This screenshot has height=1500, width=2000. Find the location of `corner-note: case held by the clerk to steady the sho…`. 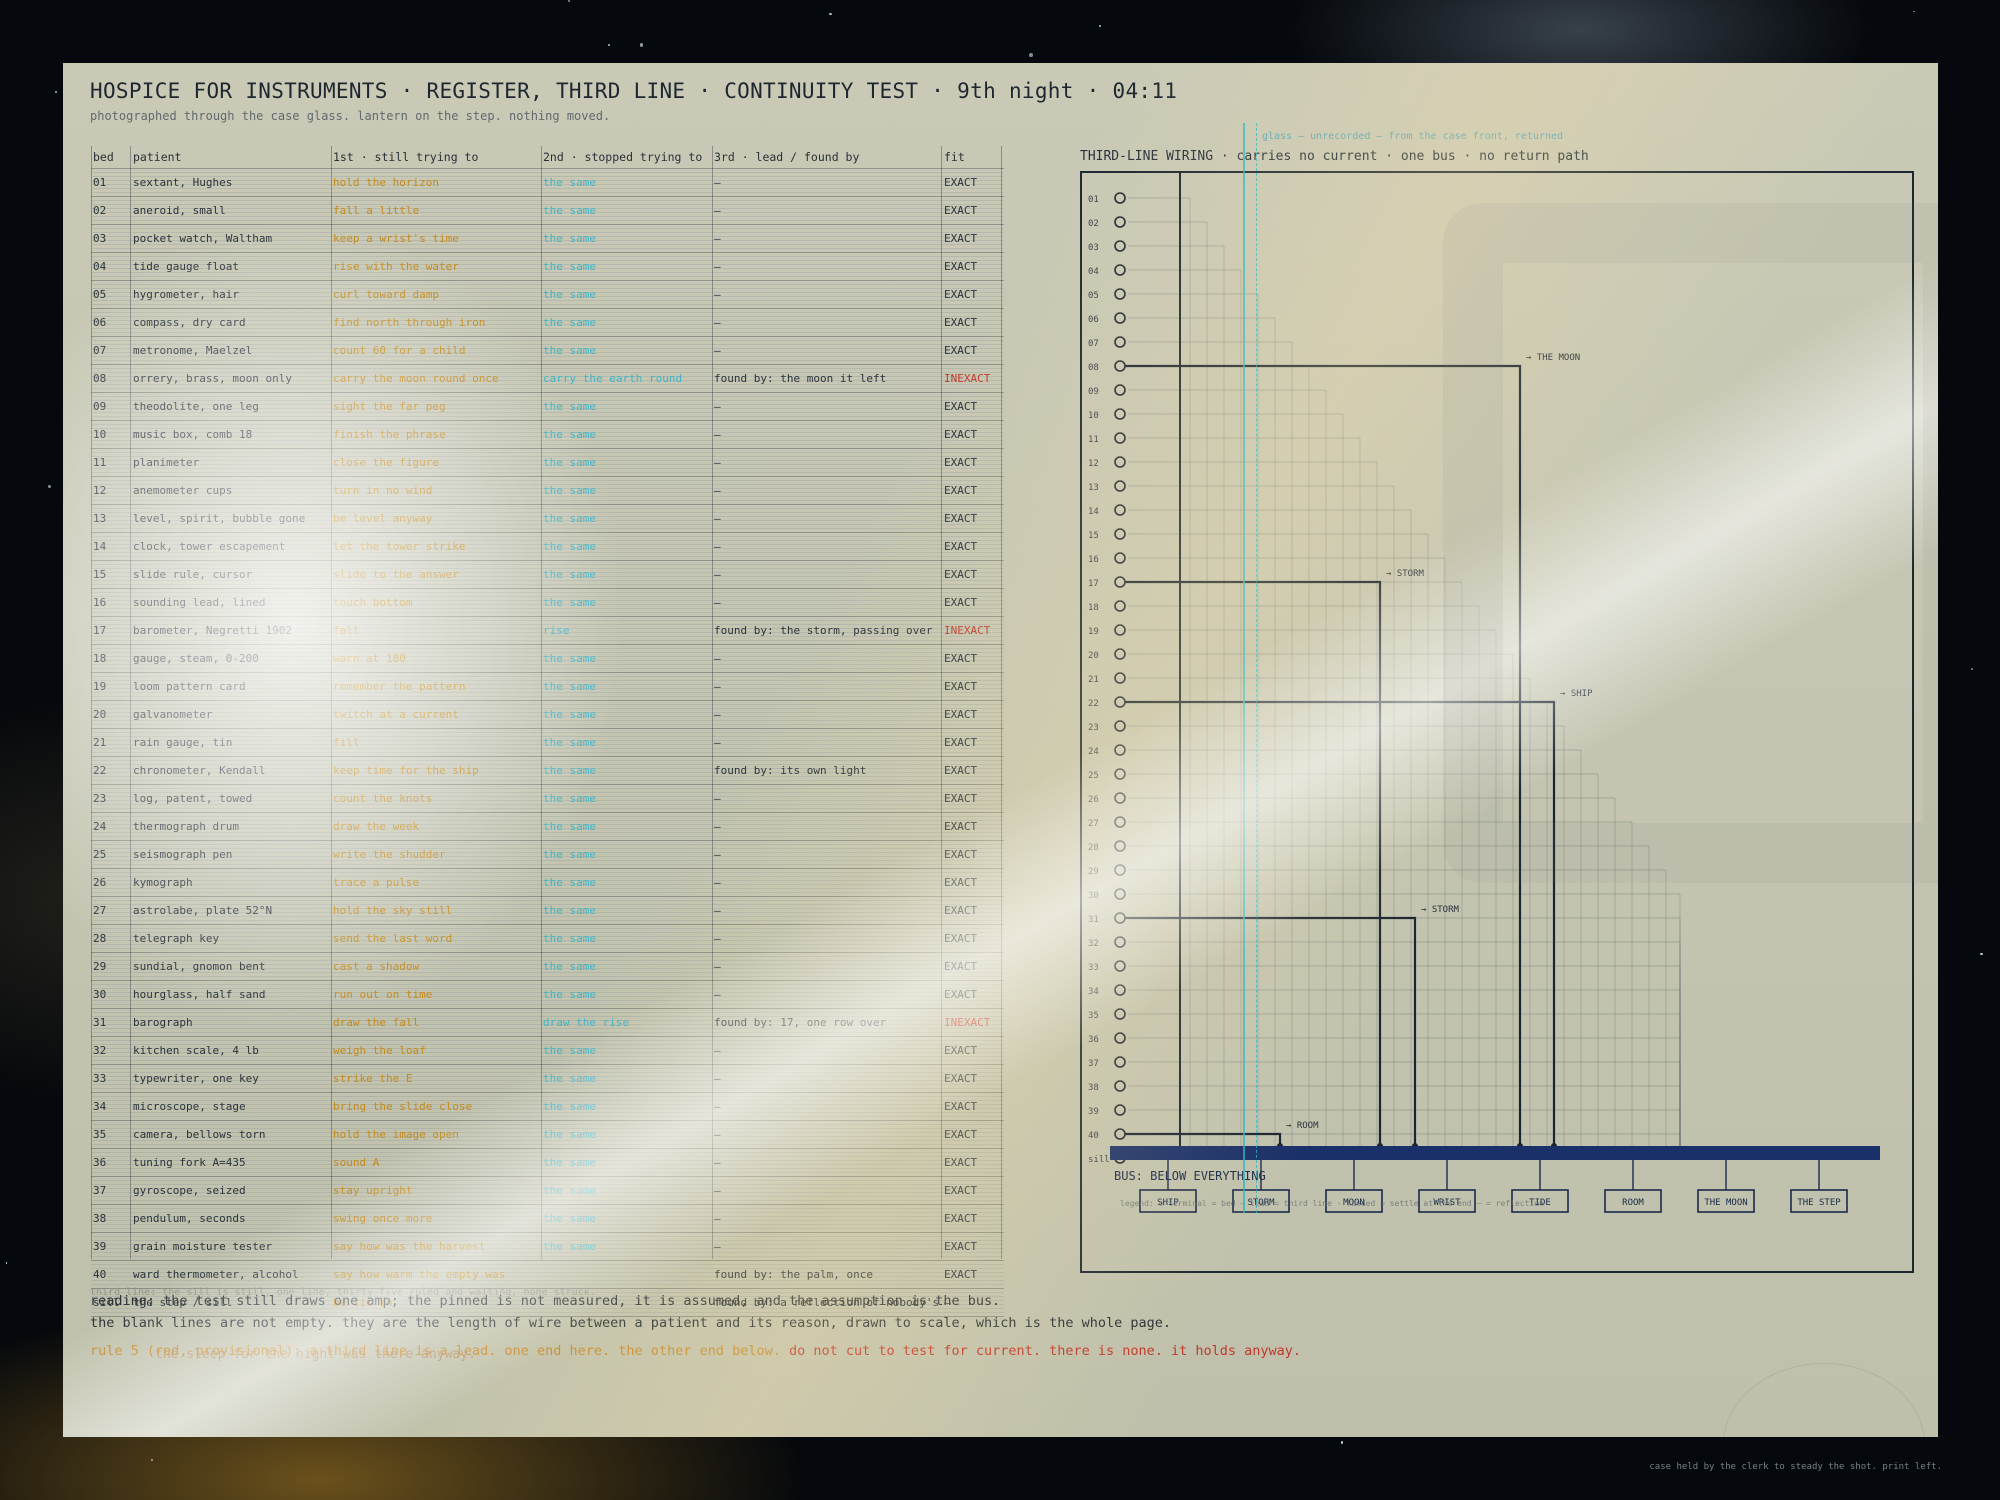

corner-note: case held by the clerk to steady the sho… is located at coordinates (1795, 1467).